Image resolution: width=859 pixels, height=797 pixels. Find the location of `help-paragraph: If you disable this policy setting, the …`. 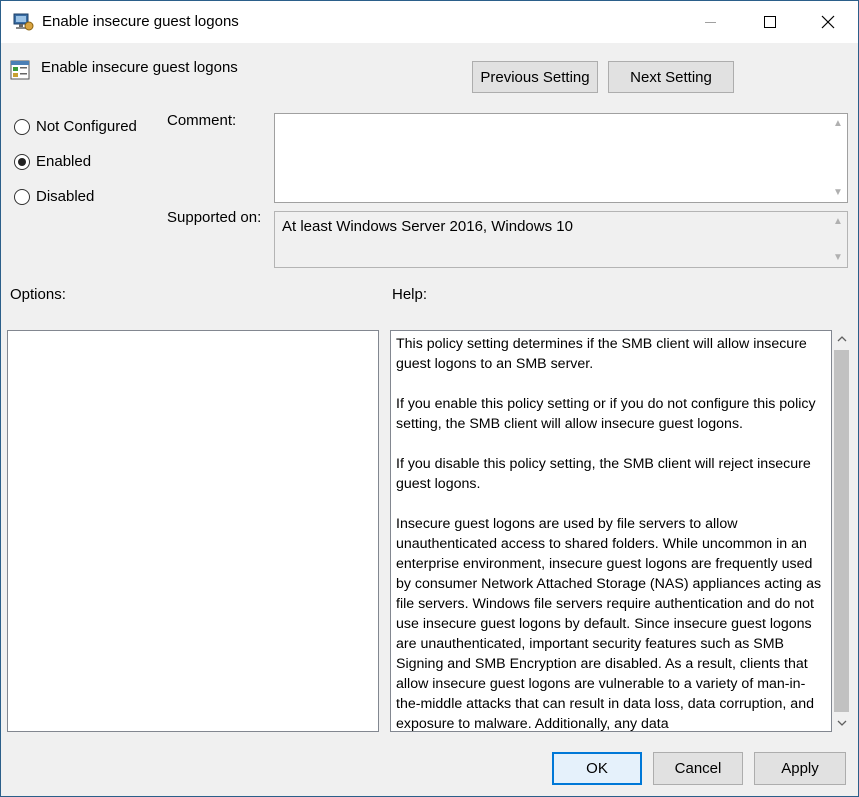

help-paragraph: If you disable this policy setting, the … is located at coordinates (603, 474).